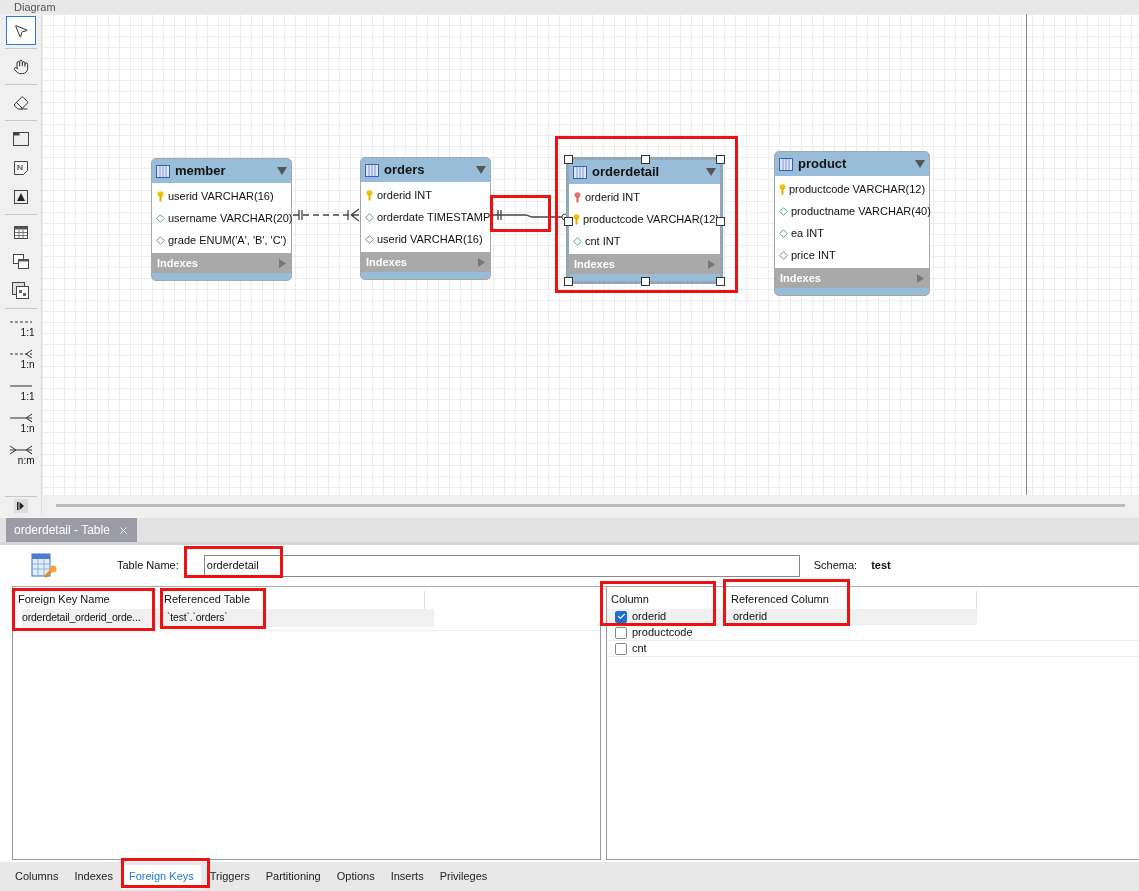  Describe the element at coordinates (44, 565) in the screenshot. I see `table-settings-icon` at that location.